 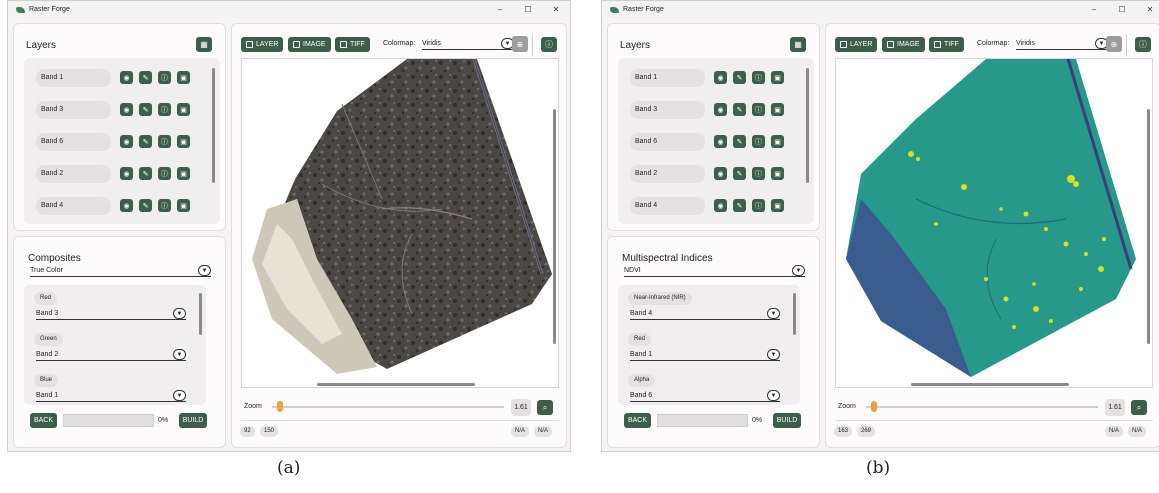 What do you see at coordinates (714, 271) in the screenshot?
I see `index-select: NDVI ▼` at bounding box center [714, 271].